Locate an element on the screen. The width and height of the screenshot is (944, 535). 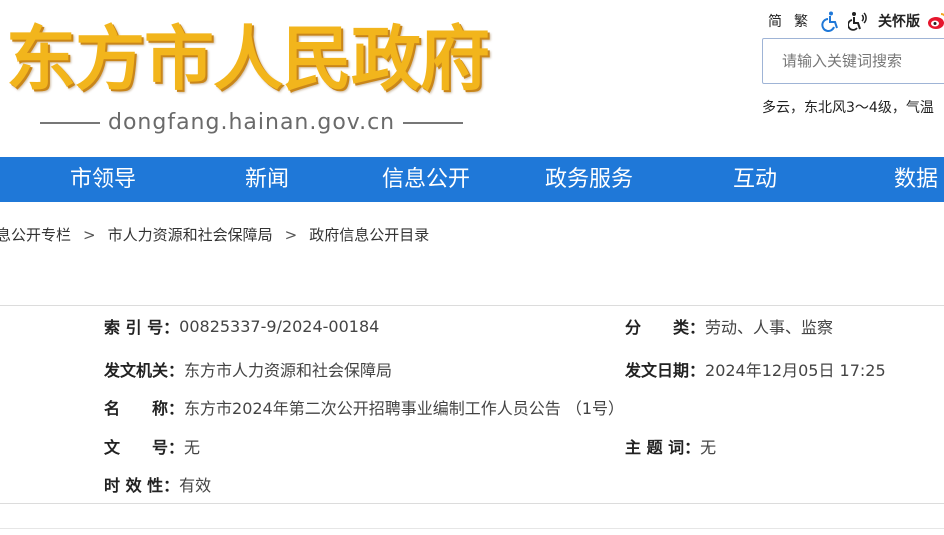
name-label: 名 称： is located at coordinates (144, 408).